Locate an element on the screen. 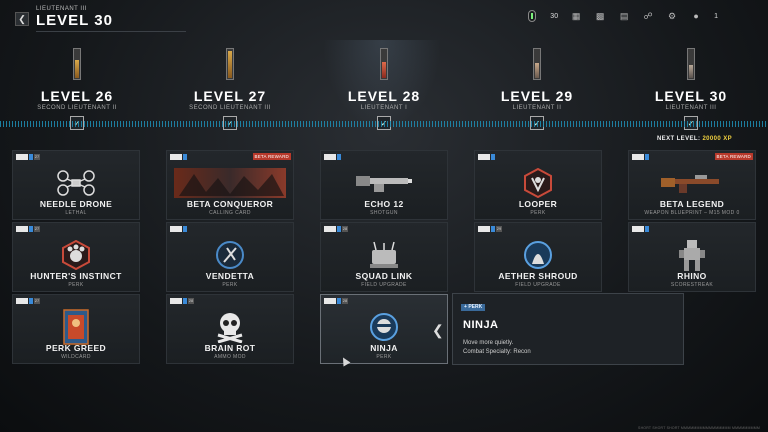  card-type: WEAPON BLUEPRINT – M15 MOD 0 is located at coordinates (692, 213).